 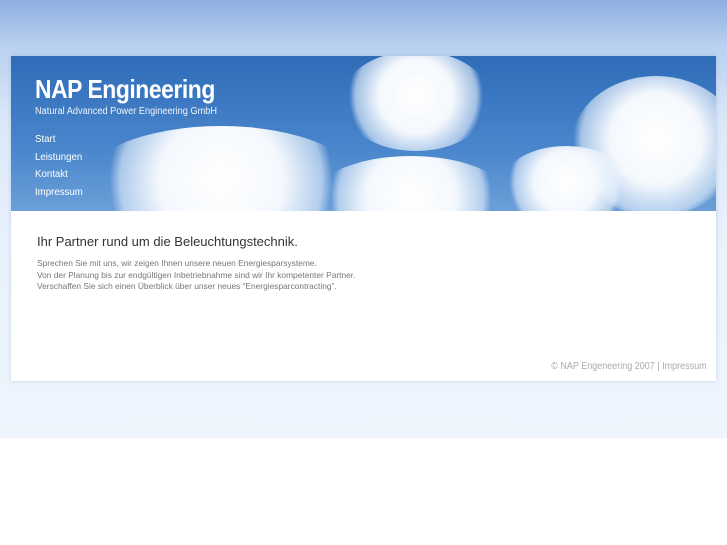 I want to click on logo-subtitle: Natural Advanced Power Engineering GmbH, so click(x=126, y=111).